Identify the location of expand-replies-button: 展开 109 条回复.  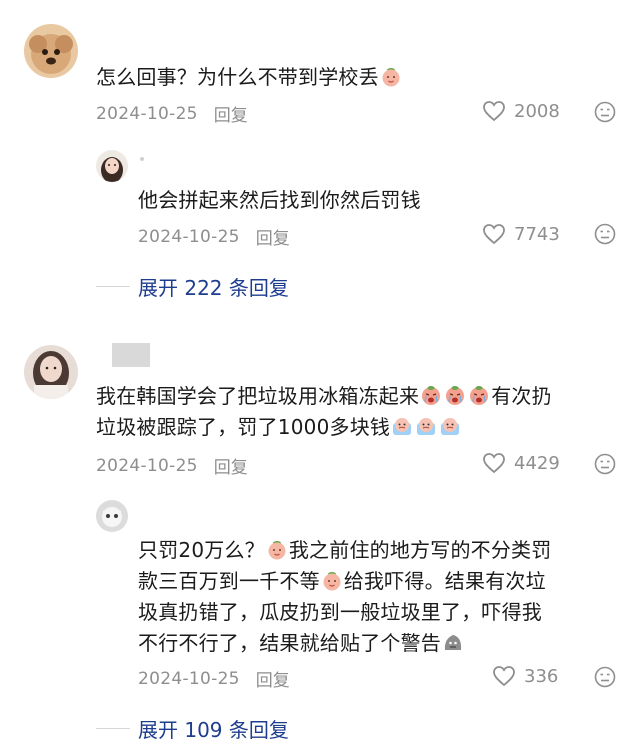
(192, 728).